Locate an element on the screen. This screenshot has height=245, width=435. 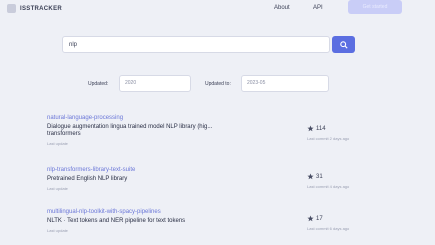
result-stats: 17 Last commit 6 days ago is located at coordinates (357, 223).